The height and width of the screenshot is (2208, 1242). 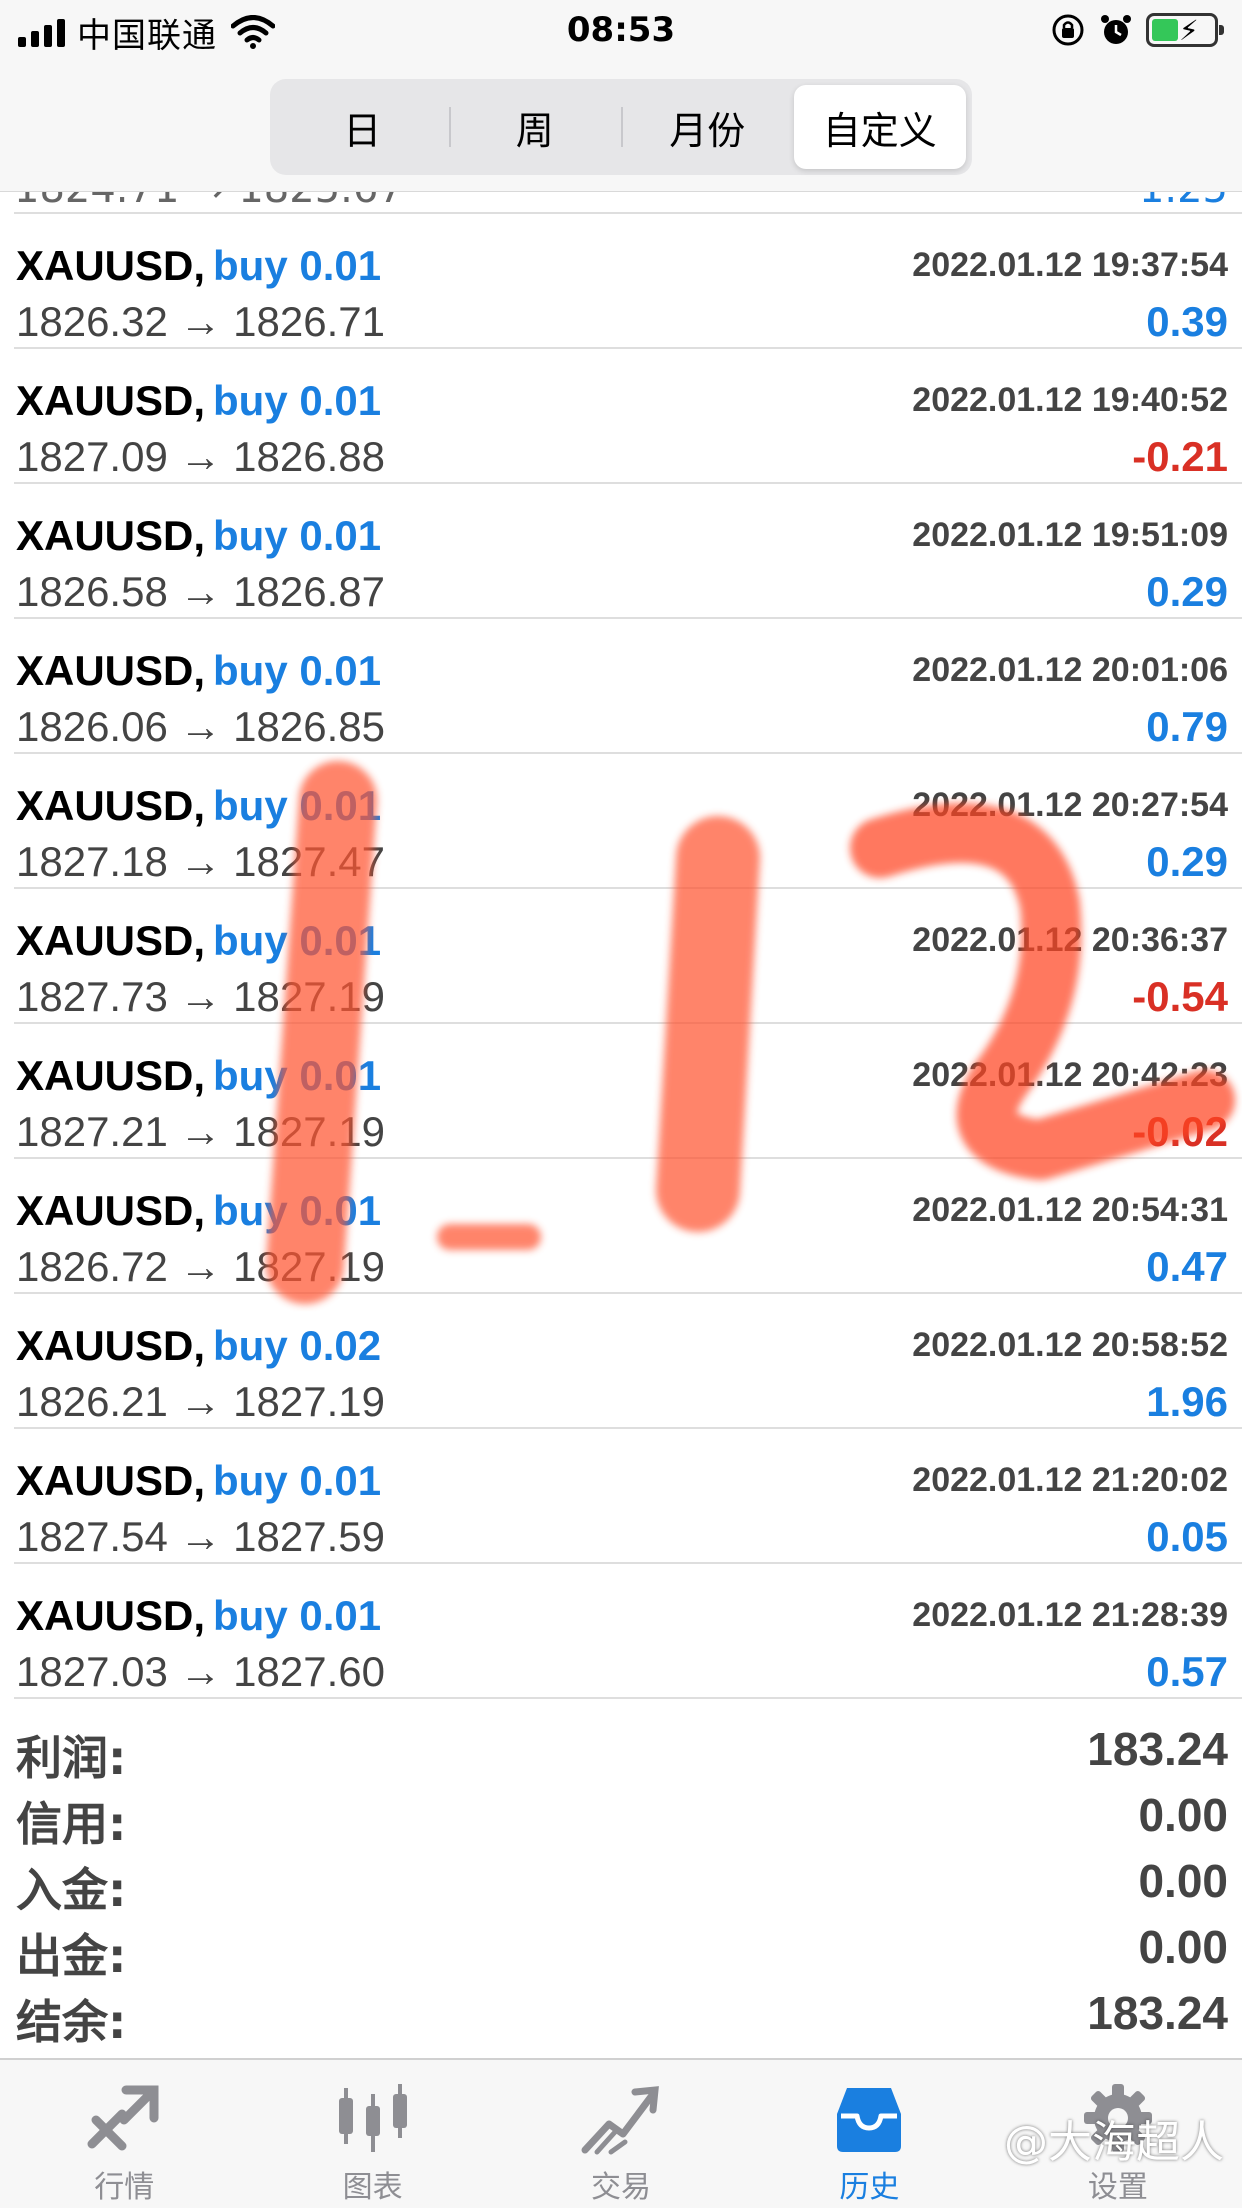 I want to click on trade-prices: 1827.21 → 1827.19, so click(x=200, y=1131).